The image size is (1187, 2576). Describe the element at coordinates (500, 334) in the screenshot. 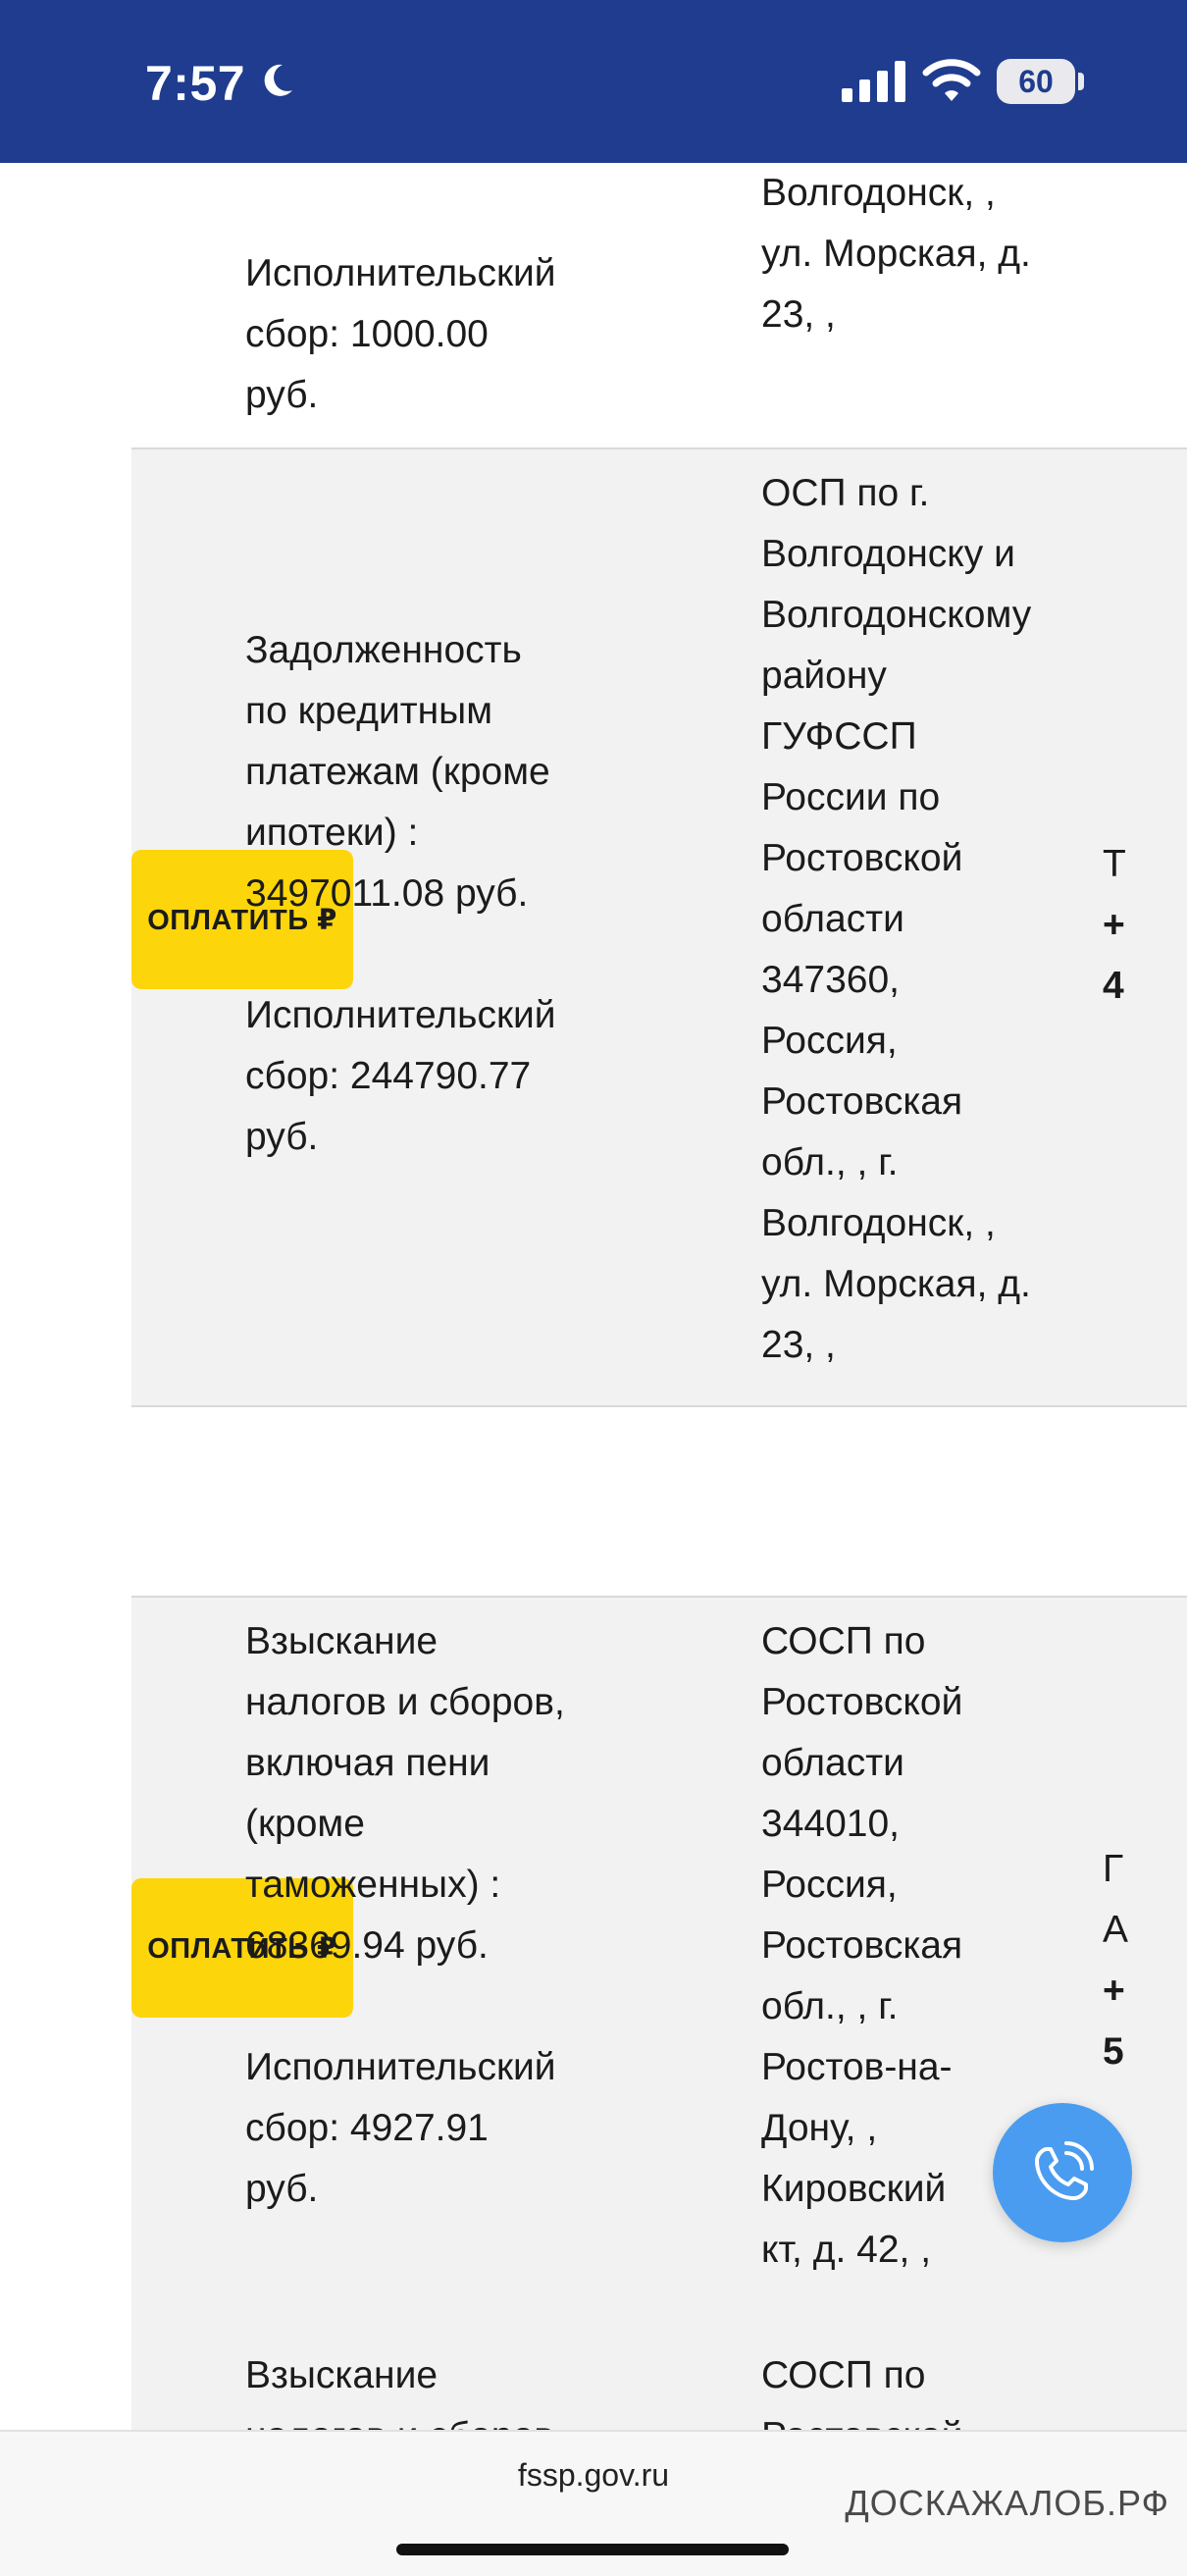

I see `fee-text: Исполнительский сбор: 1000.00 руб.` at that location.